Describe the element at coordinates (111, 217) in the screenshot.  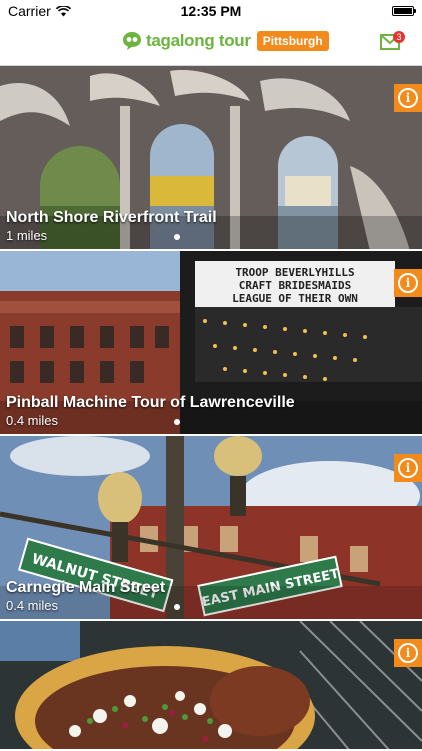
I see `tour-title: North Shore Riverfront Trail` at that location.